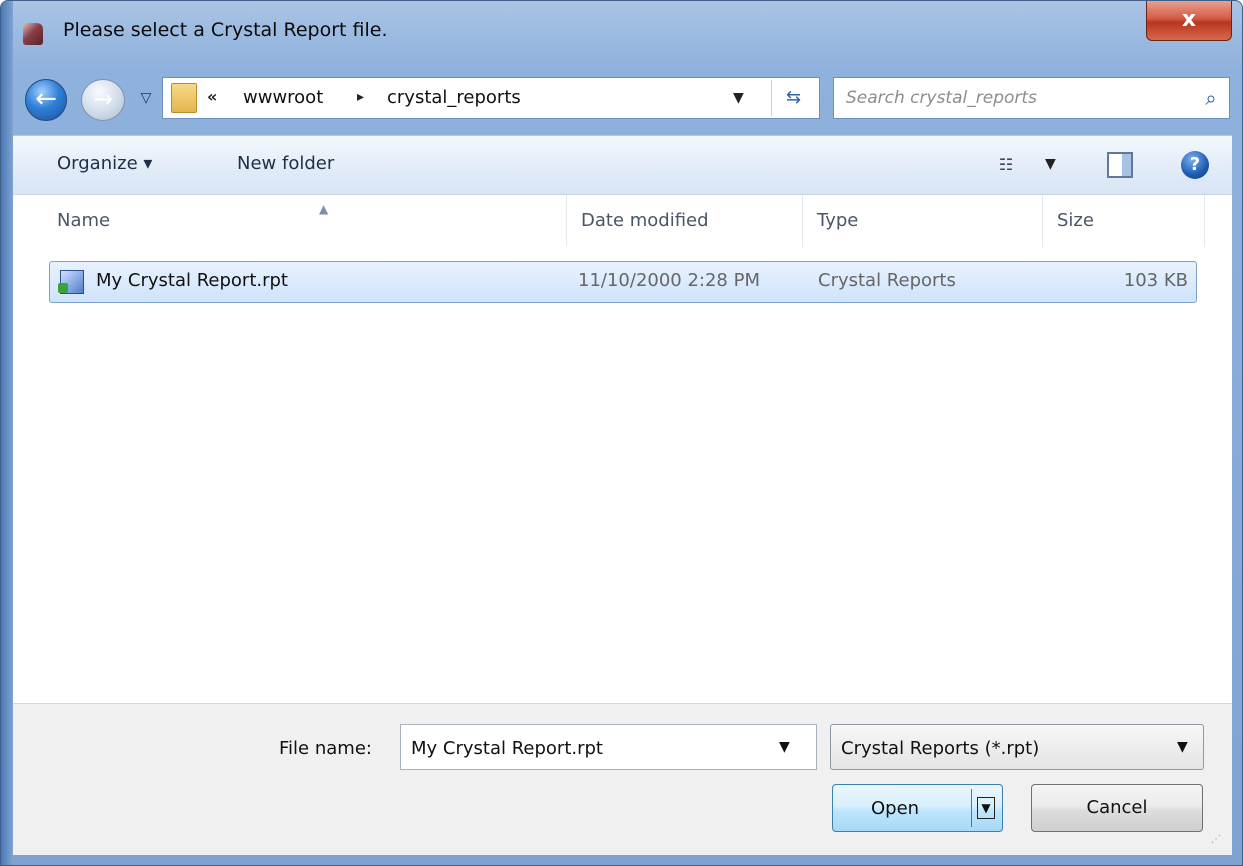 The width and height of the screenshot is (1243, 866). I want to click on recent-locations-button: ▽, so click(146, 98).